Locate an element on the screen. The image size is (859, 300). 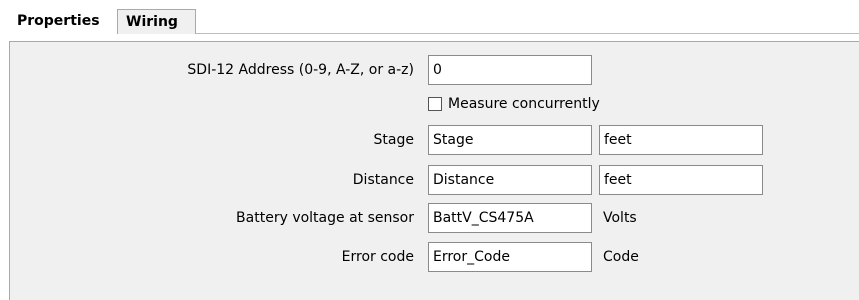
distance-units-field is located at coordinates (681, 180).